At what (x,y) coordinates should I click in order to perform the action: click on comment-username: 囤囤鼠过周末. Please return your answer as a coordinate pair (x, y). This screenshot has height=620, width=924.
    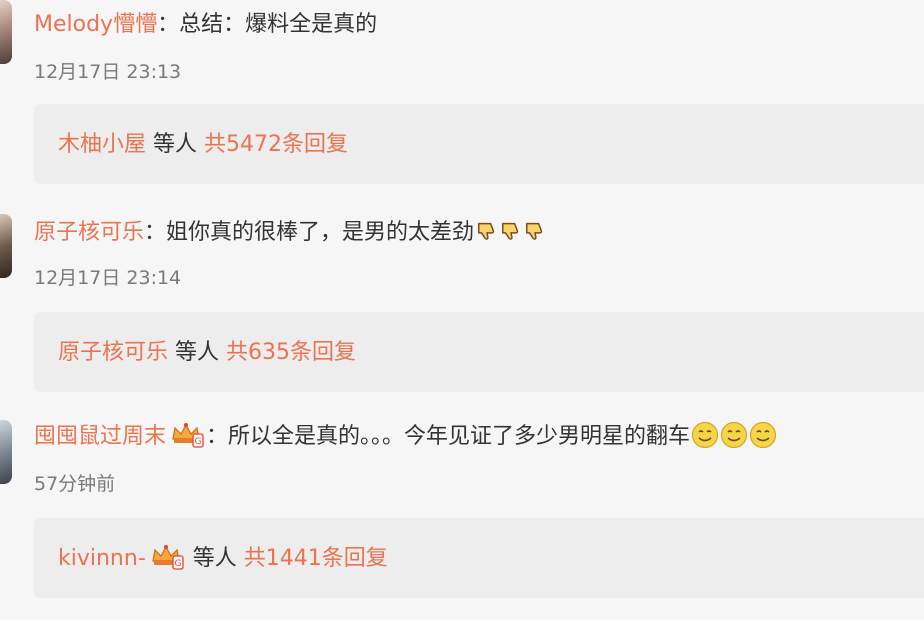
    Looking at the image, I should click on (100, 436).